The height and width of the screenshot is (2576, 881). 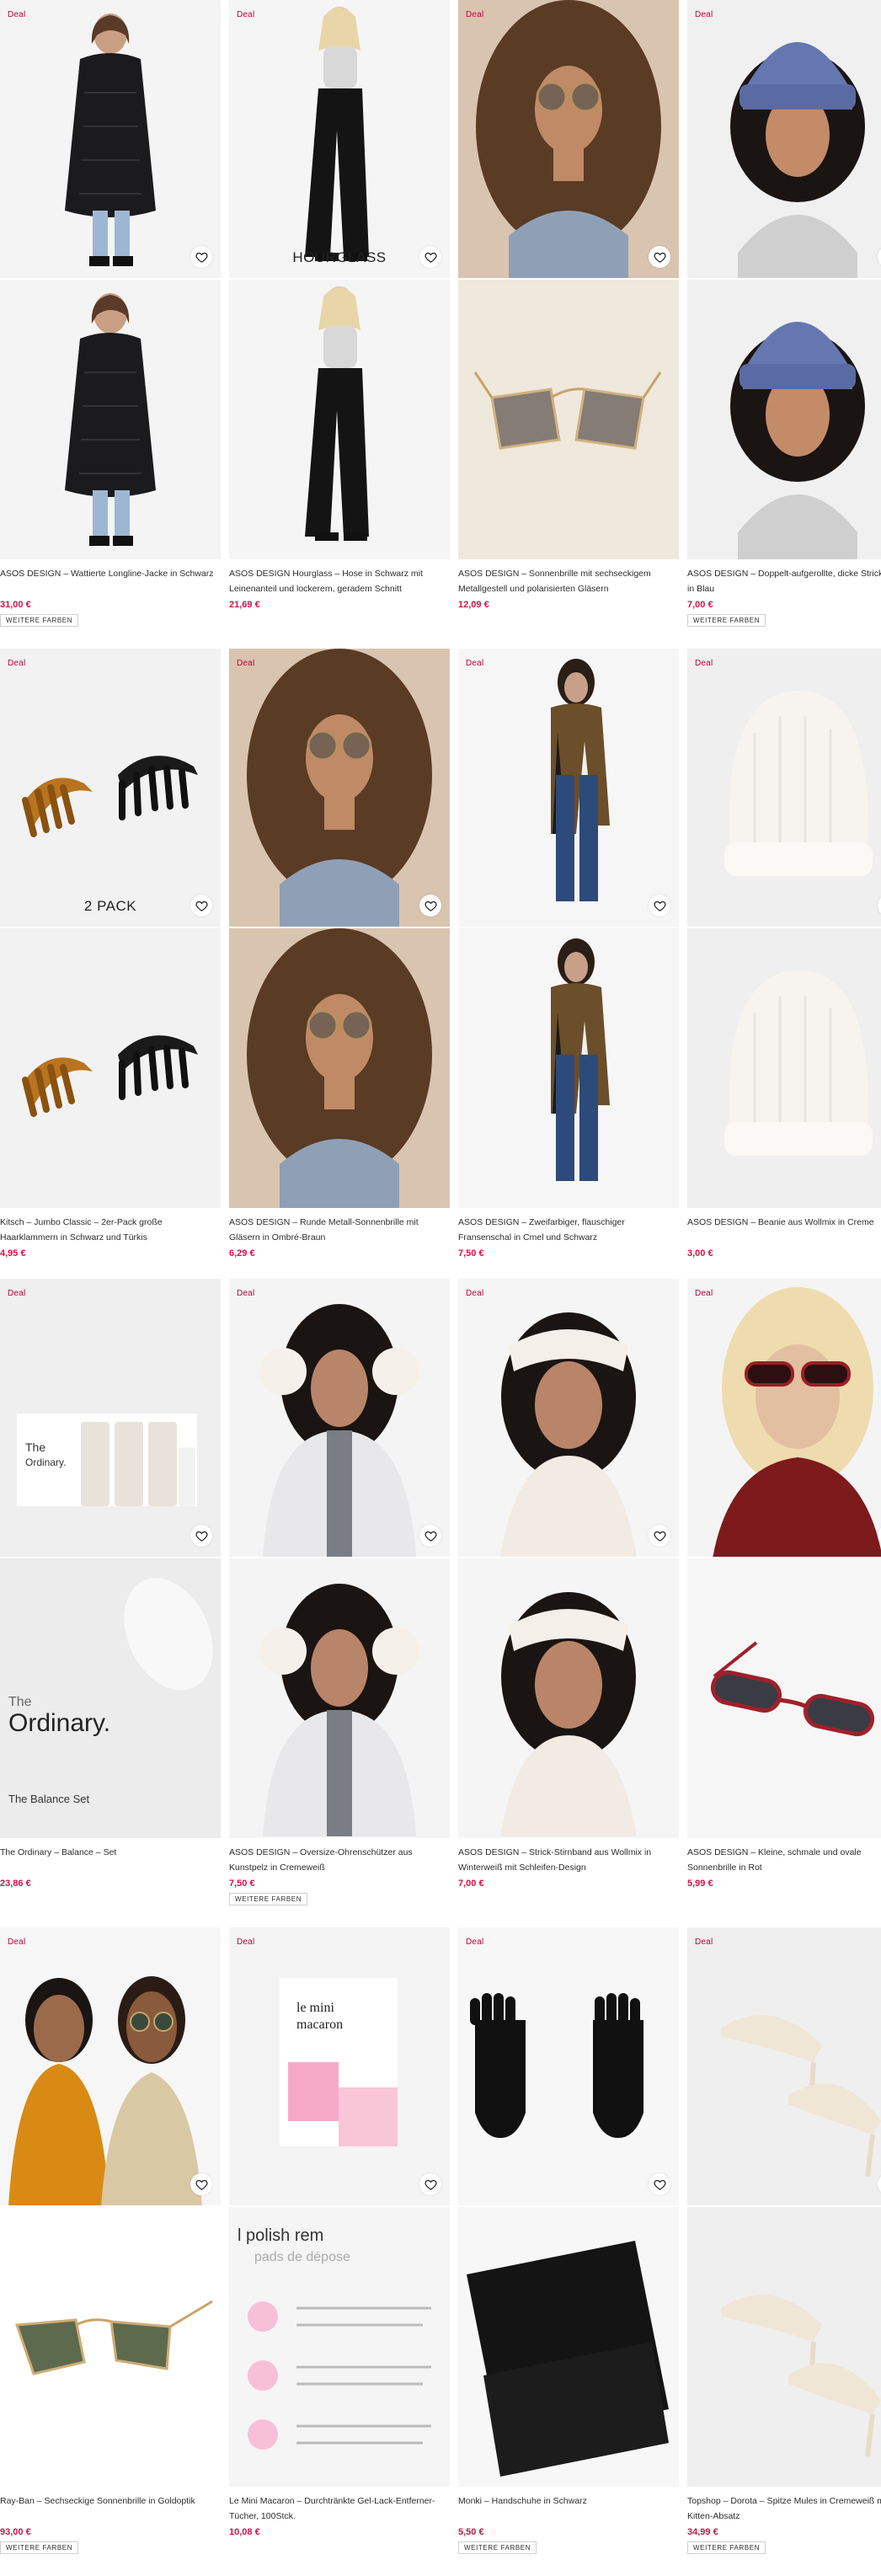 I want to click on product-image-primary: The Ordinary. Deal, so click(x=110, y=1418).